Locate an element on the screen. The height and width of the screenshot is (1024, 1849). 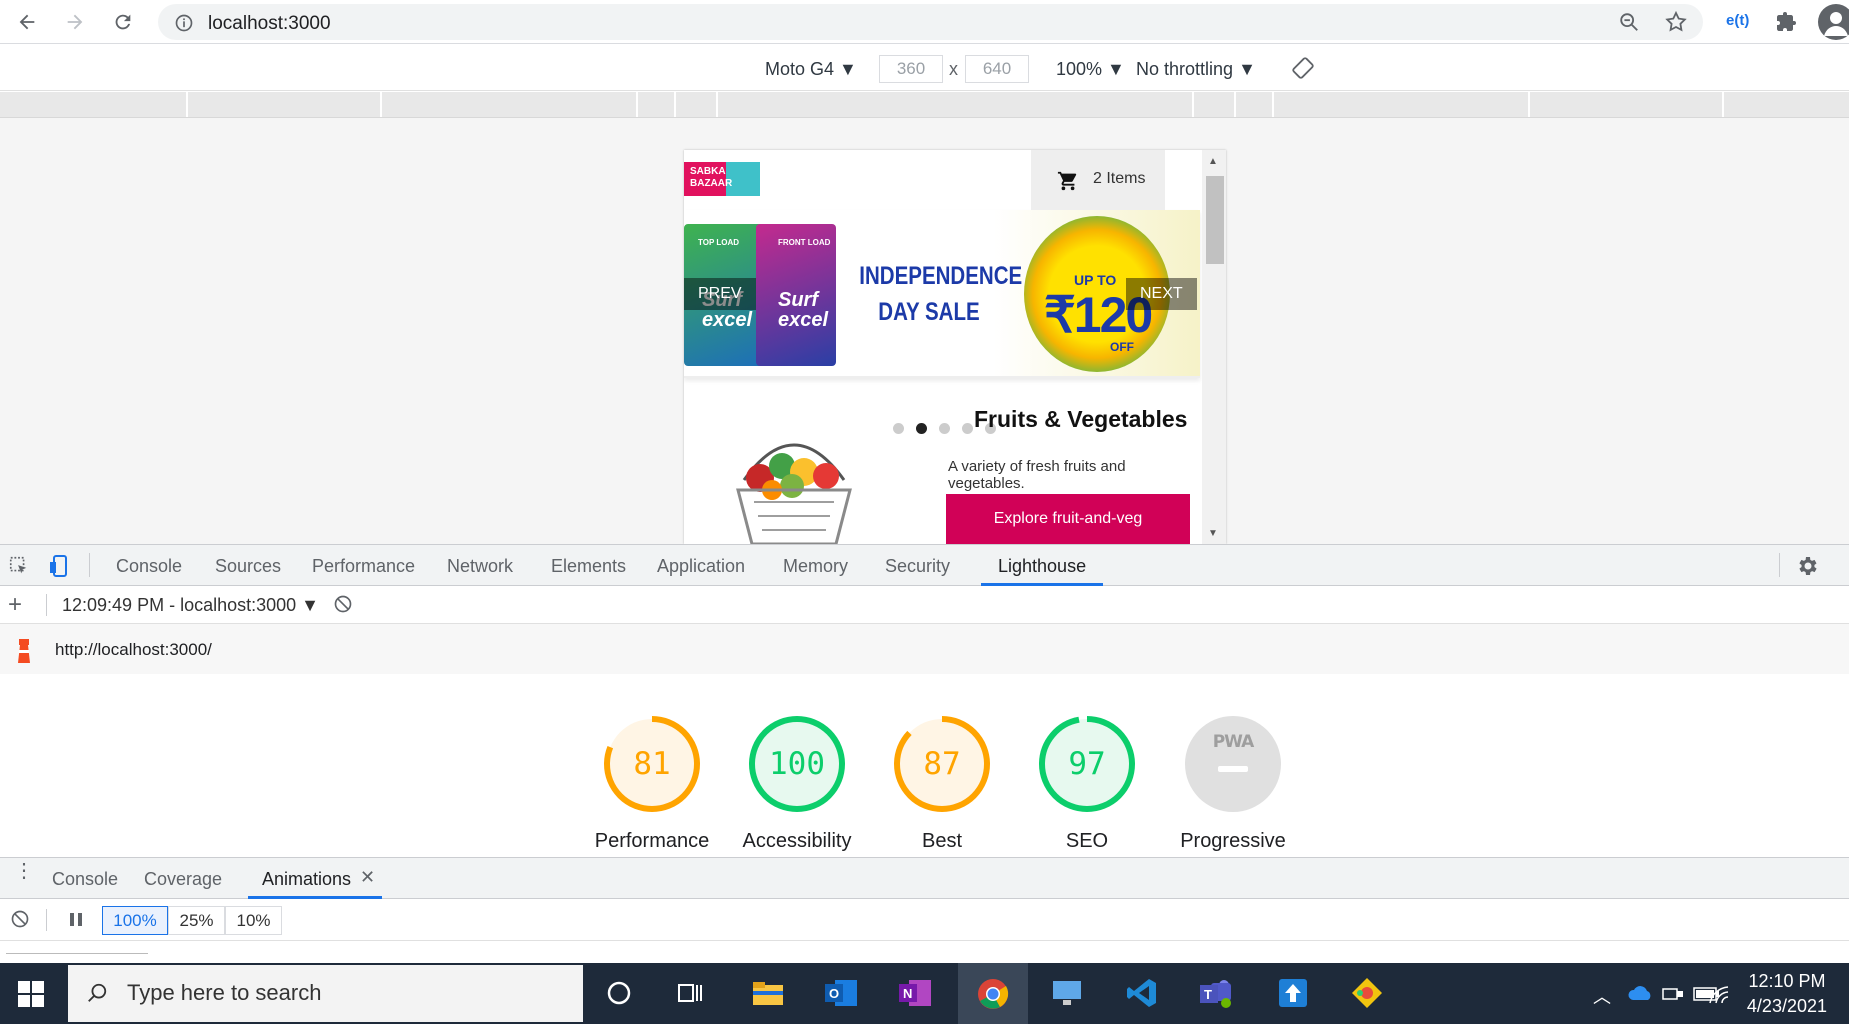
info-icon is located at coordinates (184, 25).